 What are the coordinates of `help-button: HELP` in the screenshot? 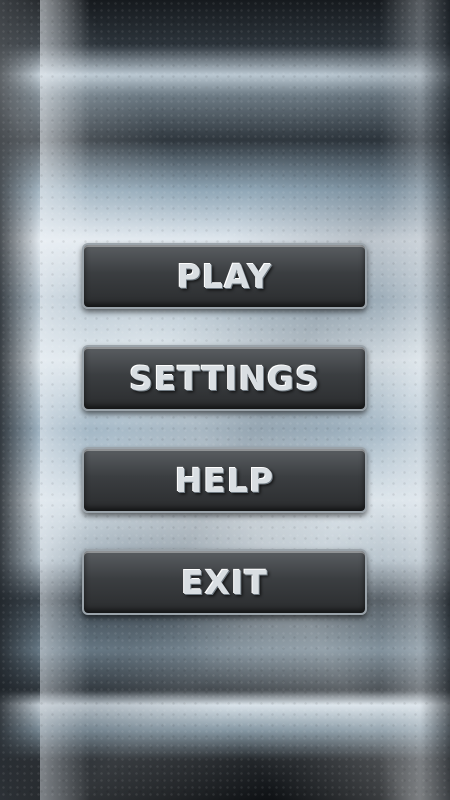 It's located at (224, 480).